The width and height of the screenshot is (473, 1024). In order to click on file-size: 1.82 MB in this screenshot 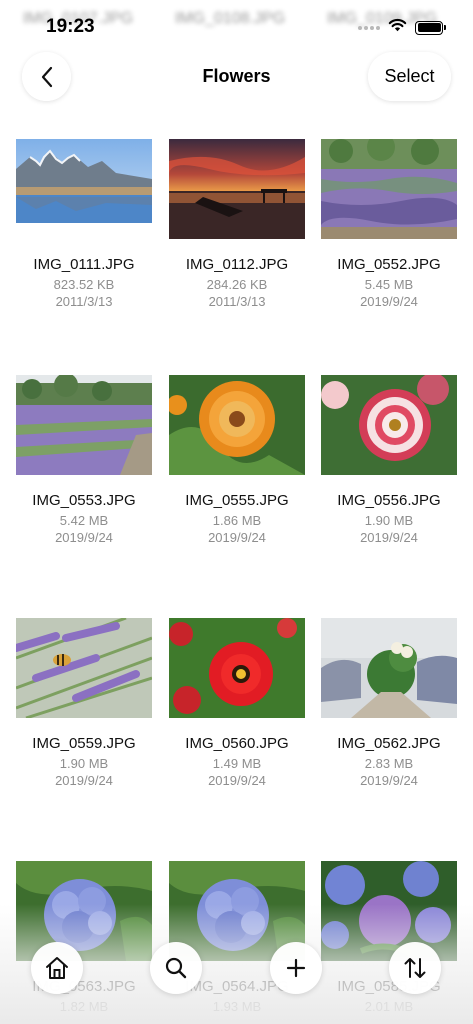, I will do `click(84, 1006)`.